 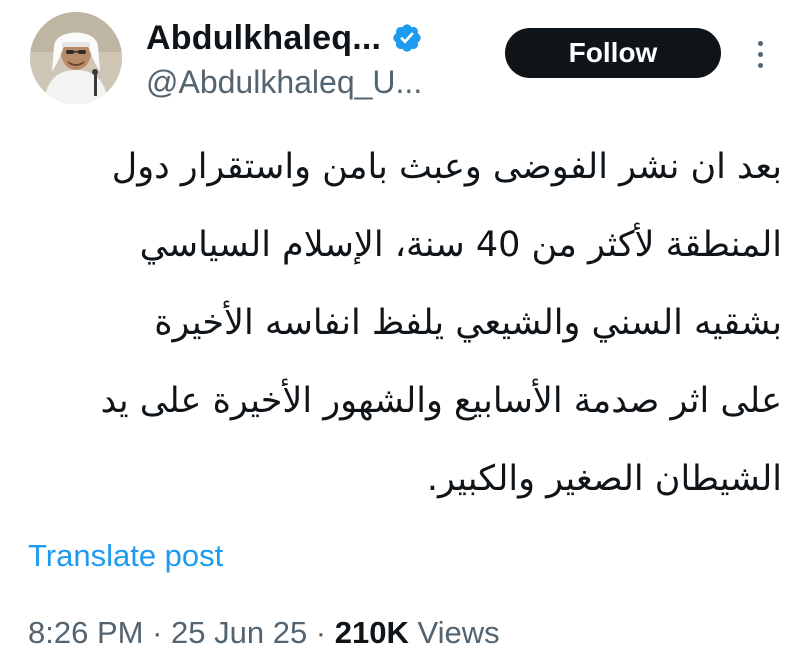 I want to click on tweet-line: المنطقة لأكثر من 40 سنة، الإسلام السياسي, so click(x=460, y=245).